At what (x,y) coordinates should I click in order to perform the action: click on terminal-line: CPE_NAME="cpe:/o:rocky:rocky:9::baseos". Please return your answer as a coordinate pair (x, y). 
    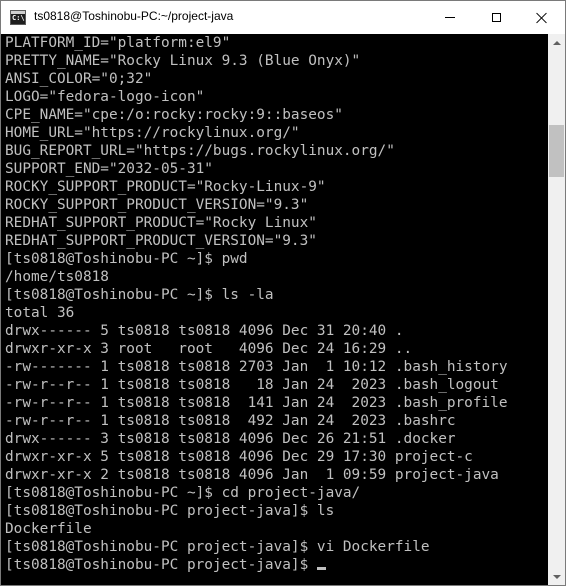
    Looking at the image, I should click on (174, 115).